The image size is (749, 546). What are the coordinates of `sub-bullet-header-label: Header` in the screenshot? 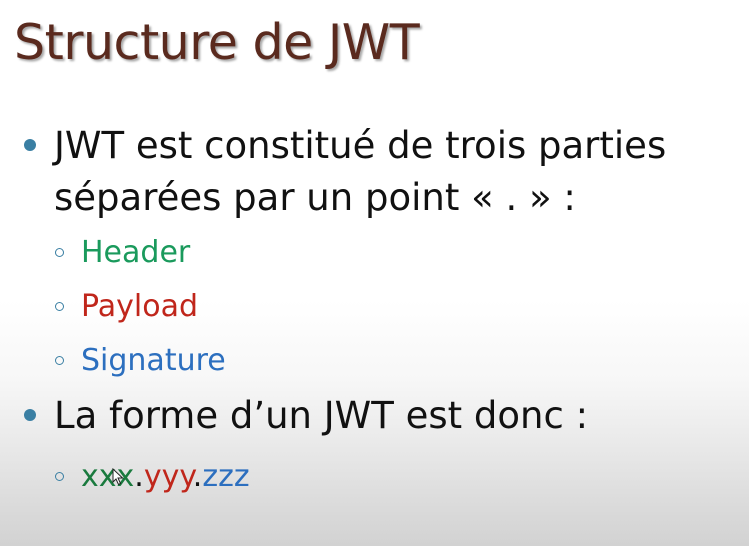 It's located at (136, 252).